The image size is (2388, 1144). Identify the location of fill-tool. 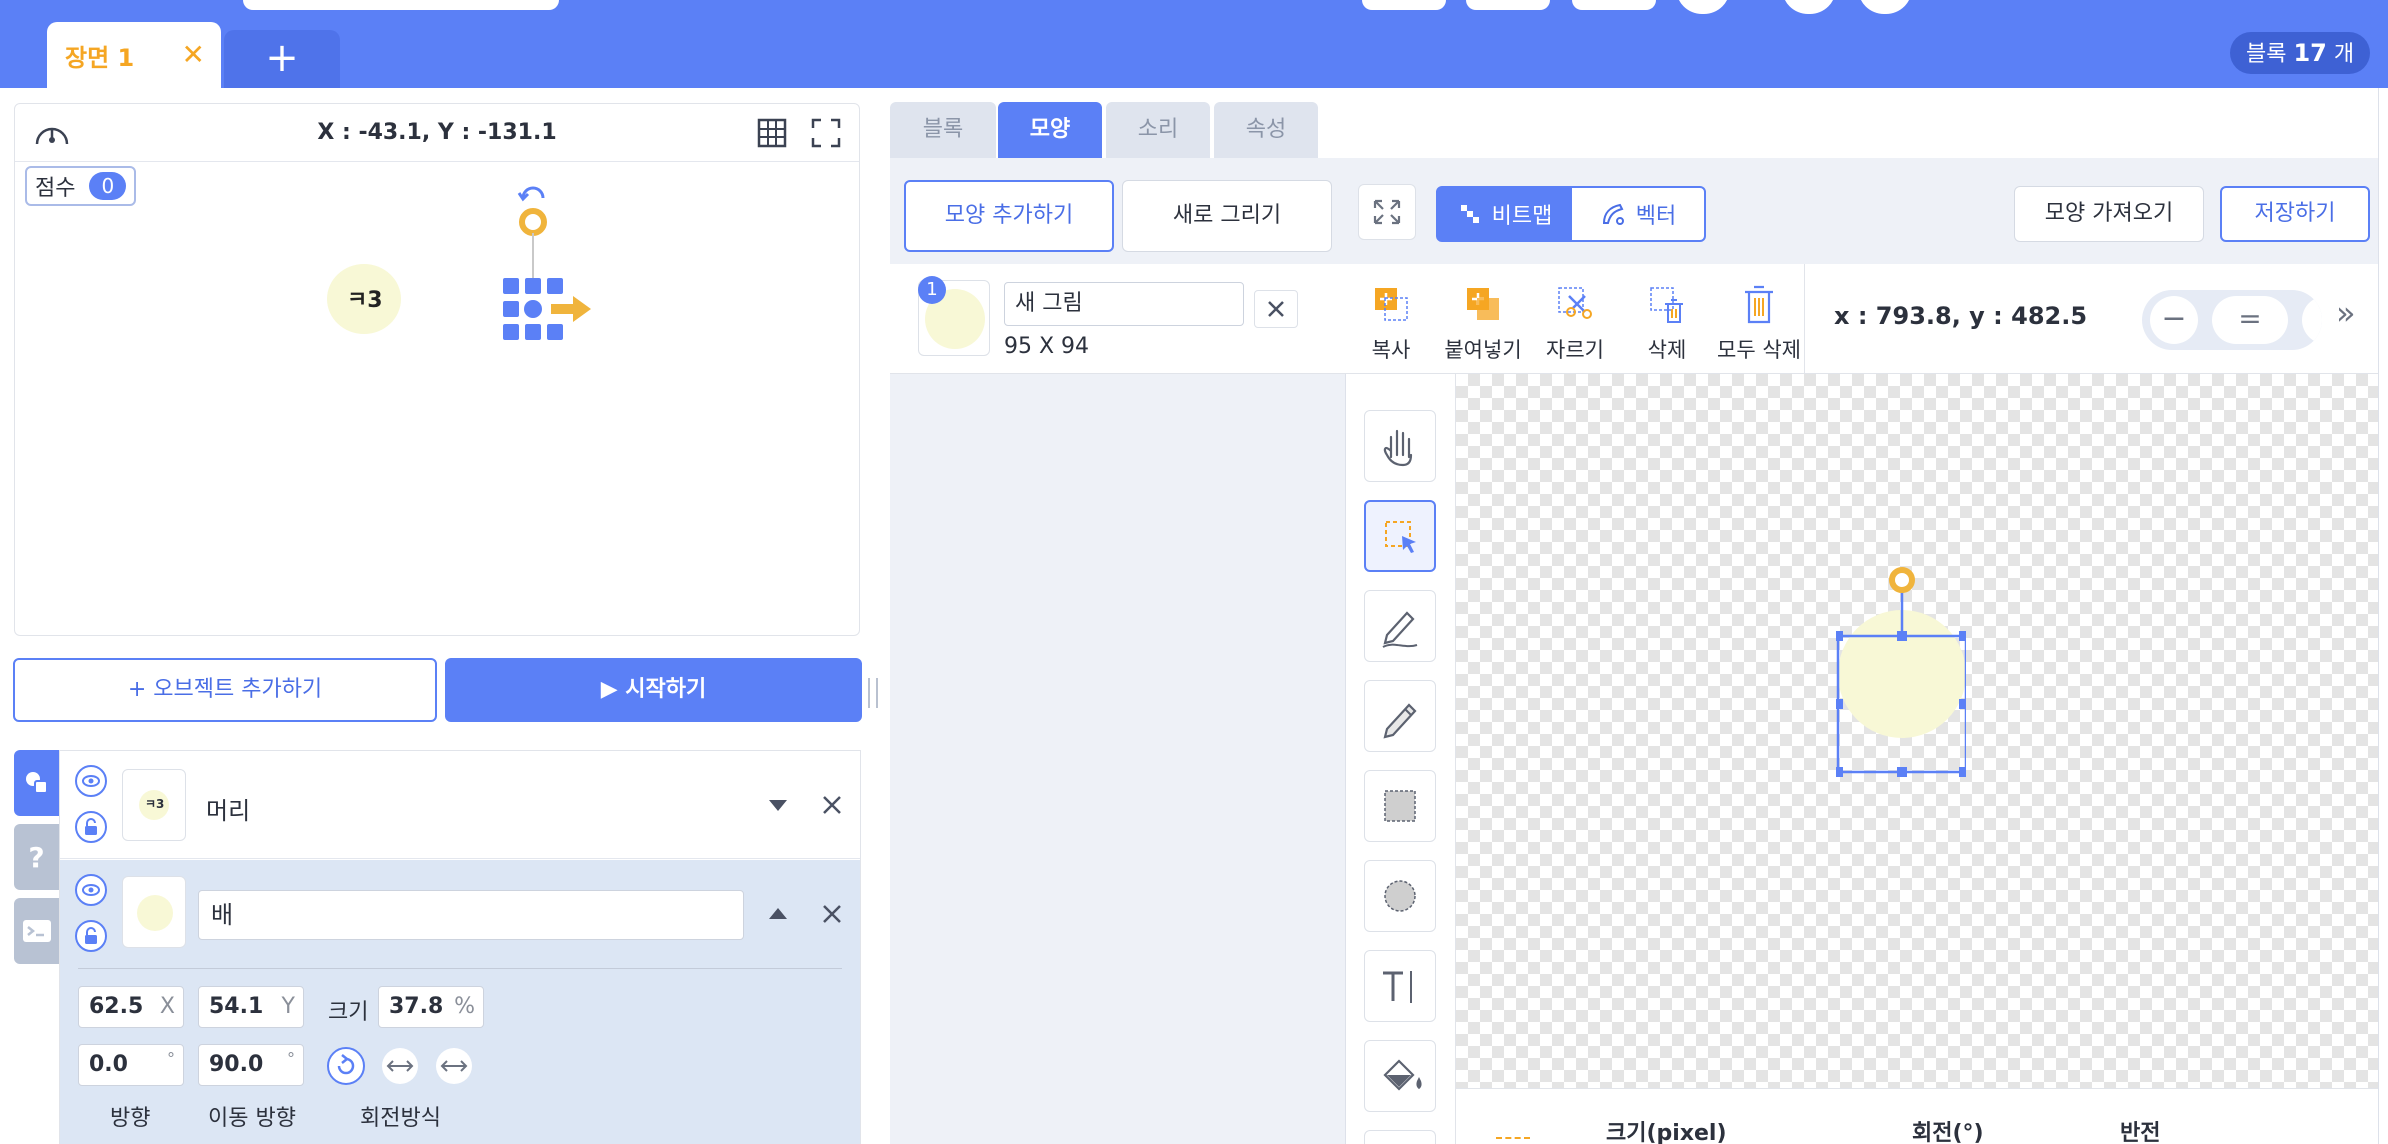
(1400, 1076).